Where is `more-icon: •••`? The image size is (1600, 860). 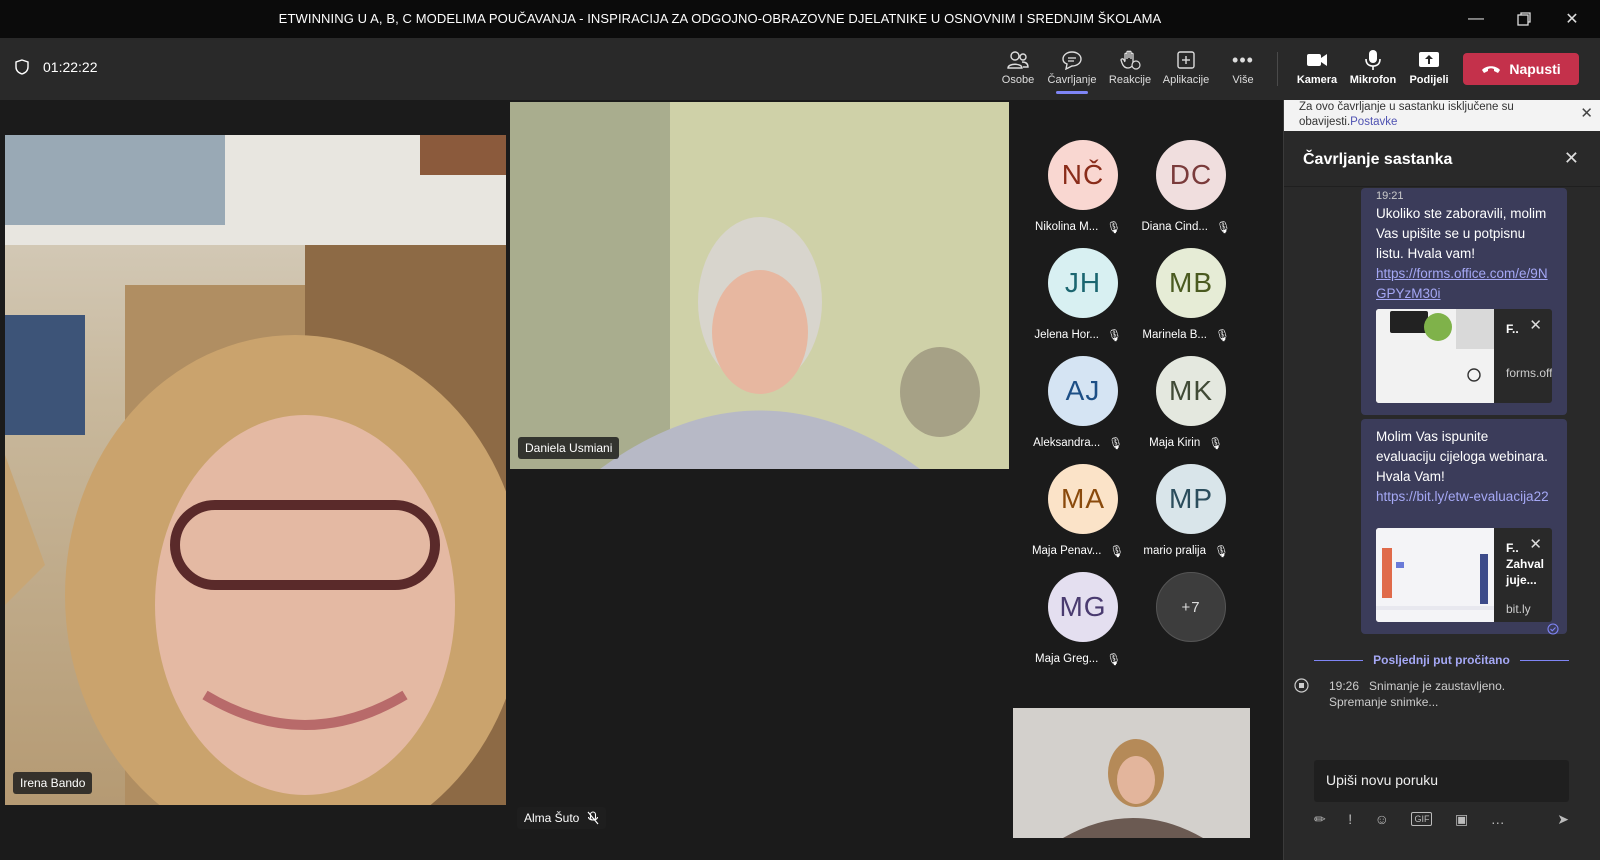
more-icon: ••• is located at coordinates (1243, 59).